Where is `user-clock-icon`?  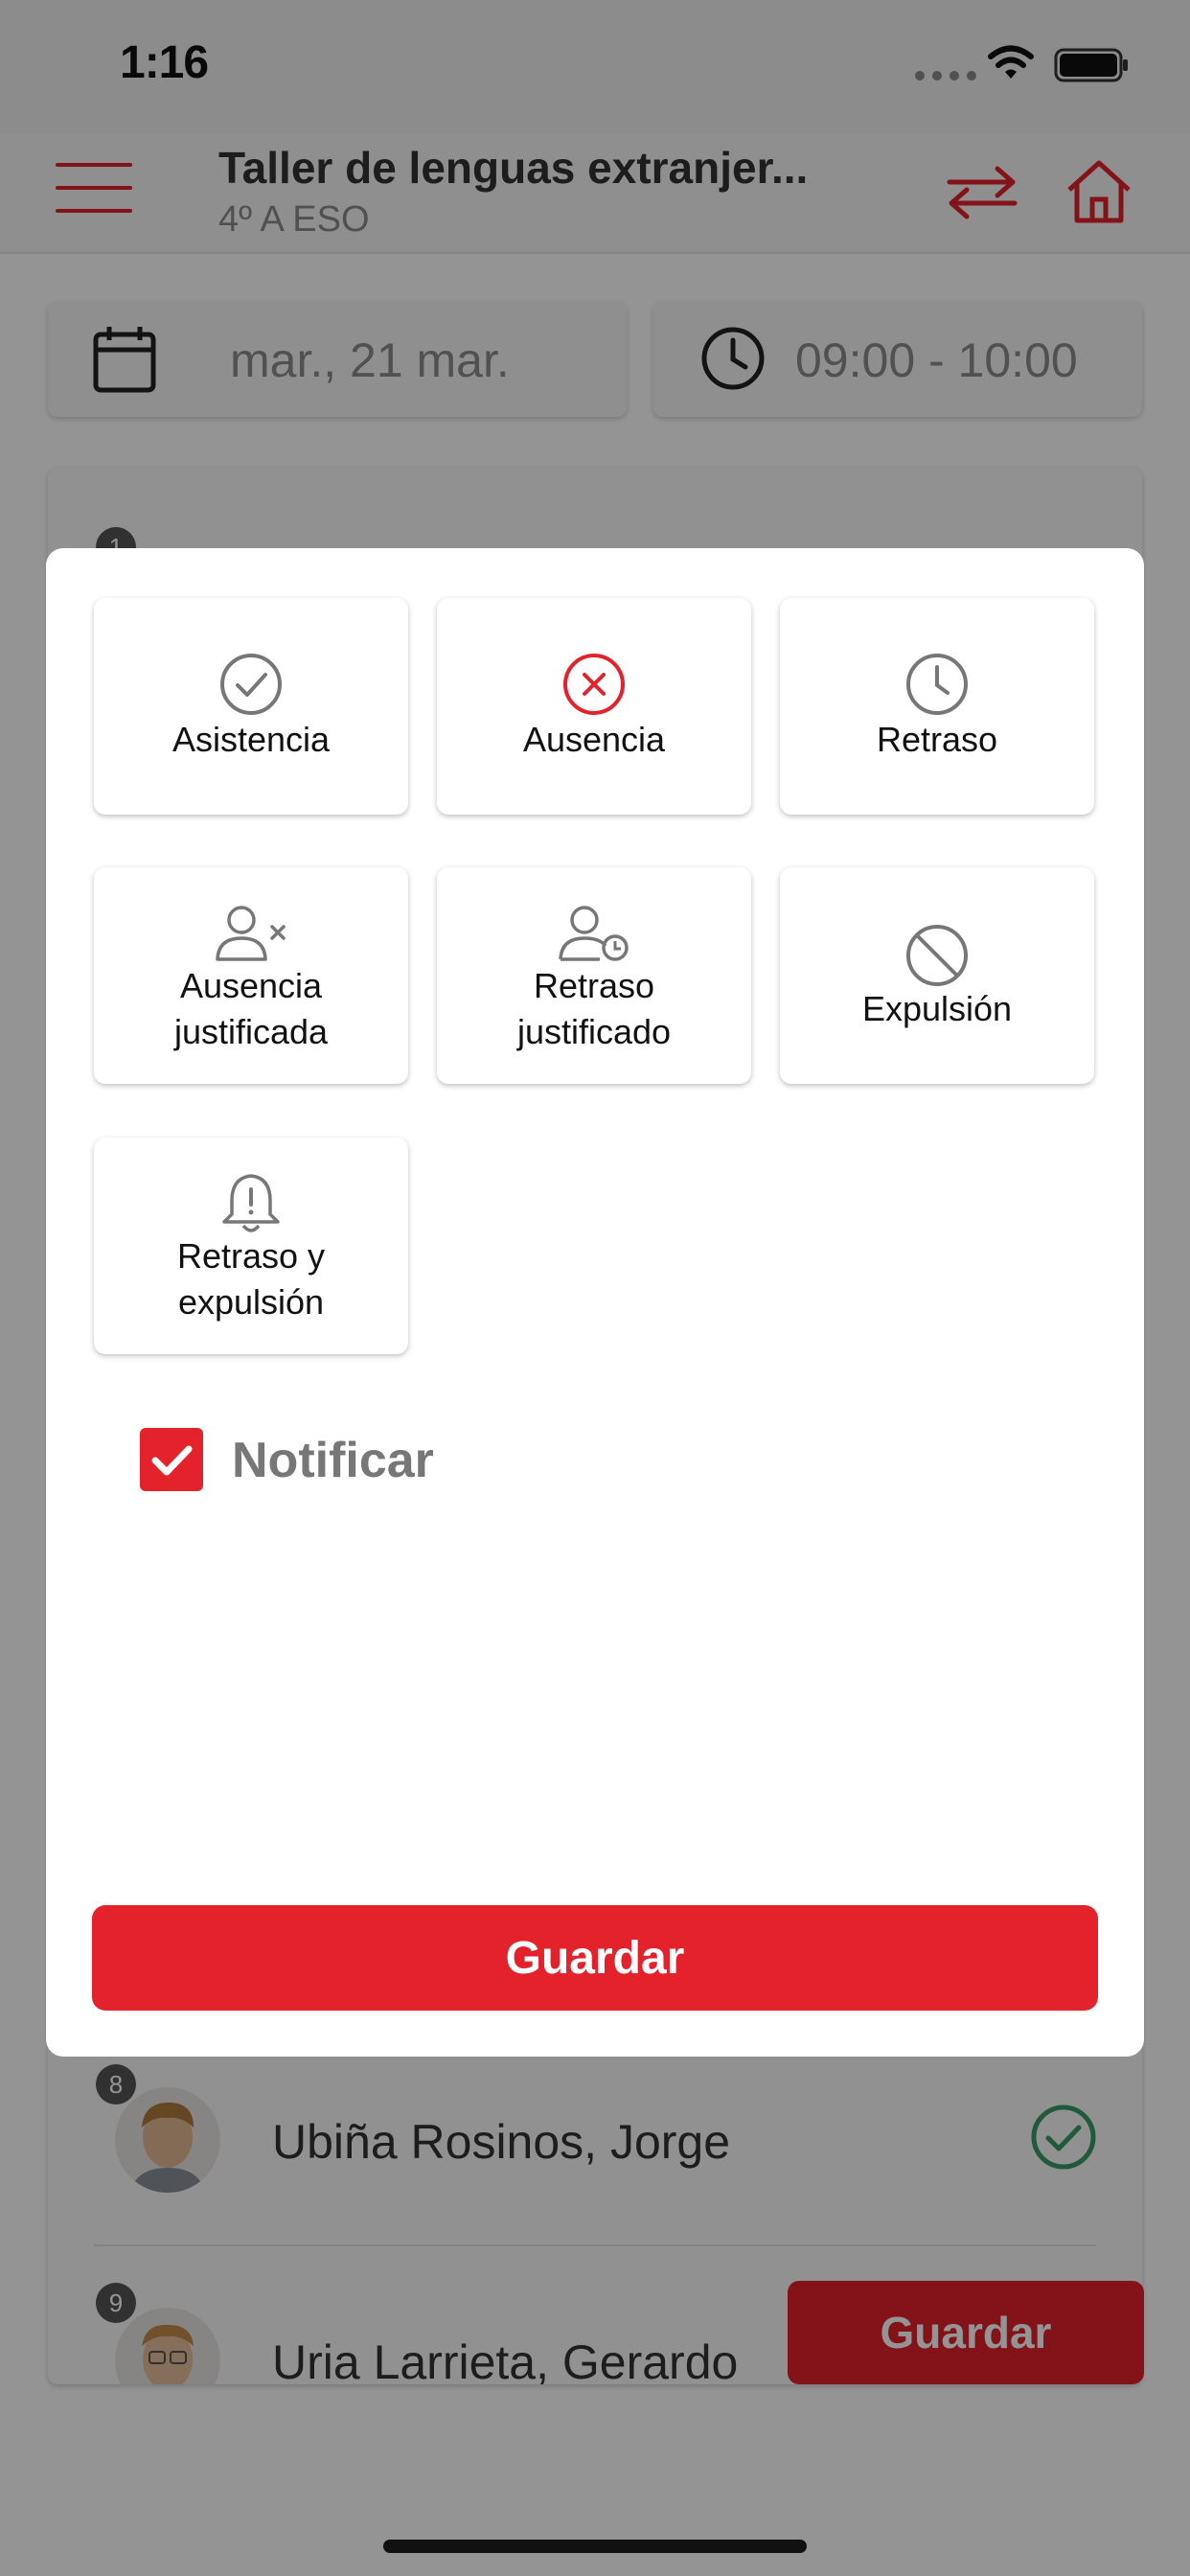 user-clock-icon is located at coordinates (594, 933).